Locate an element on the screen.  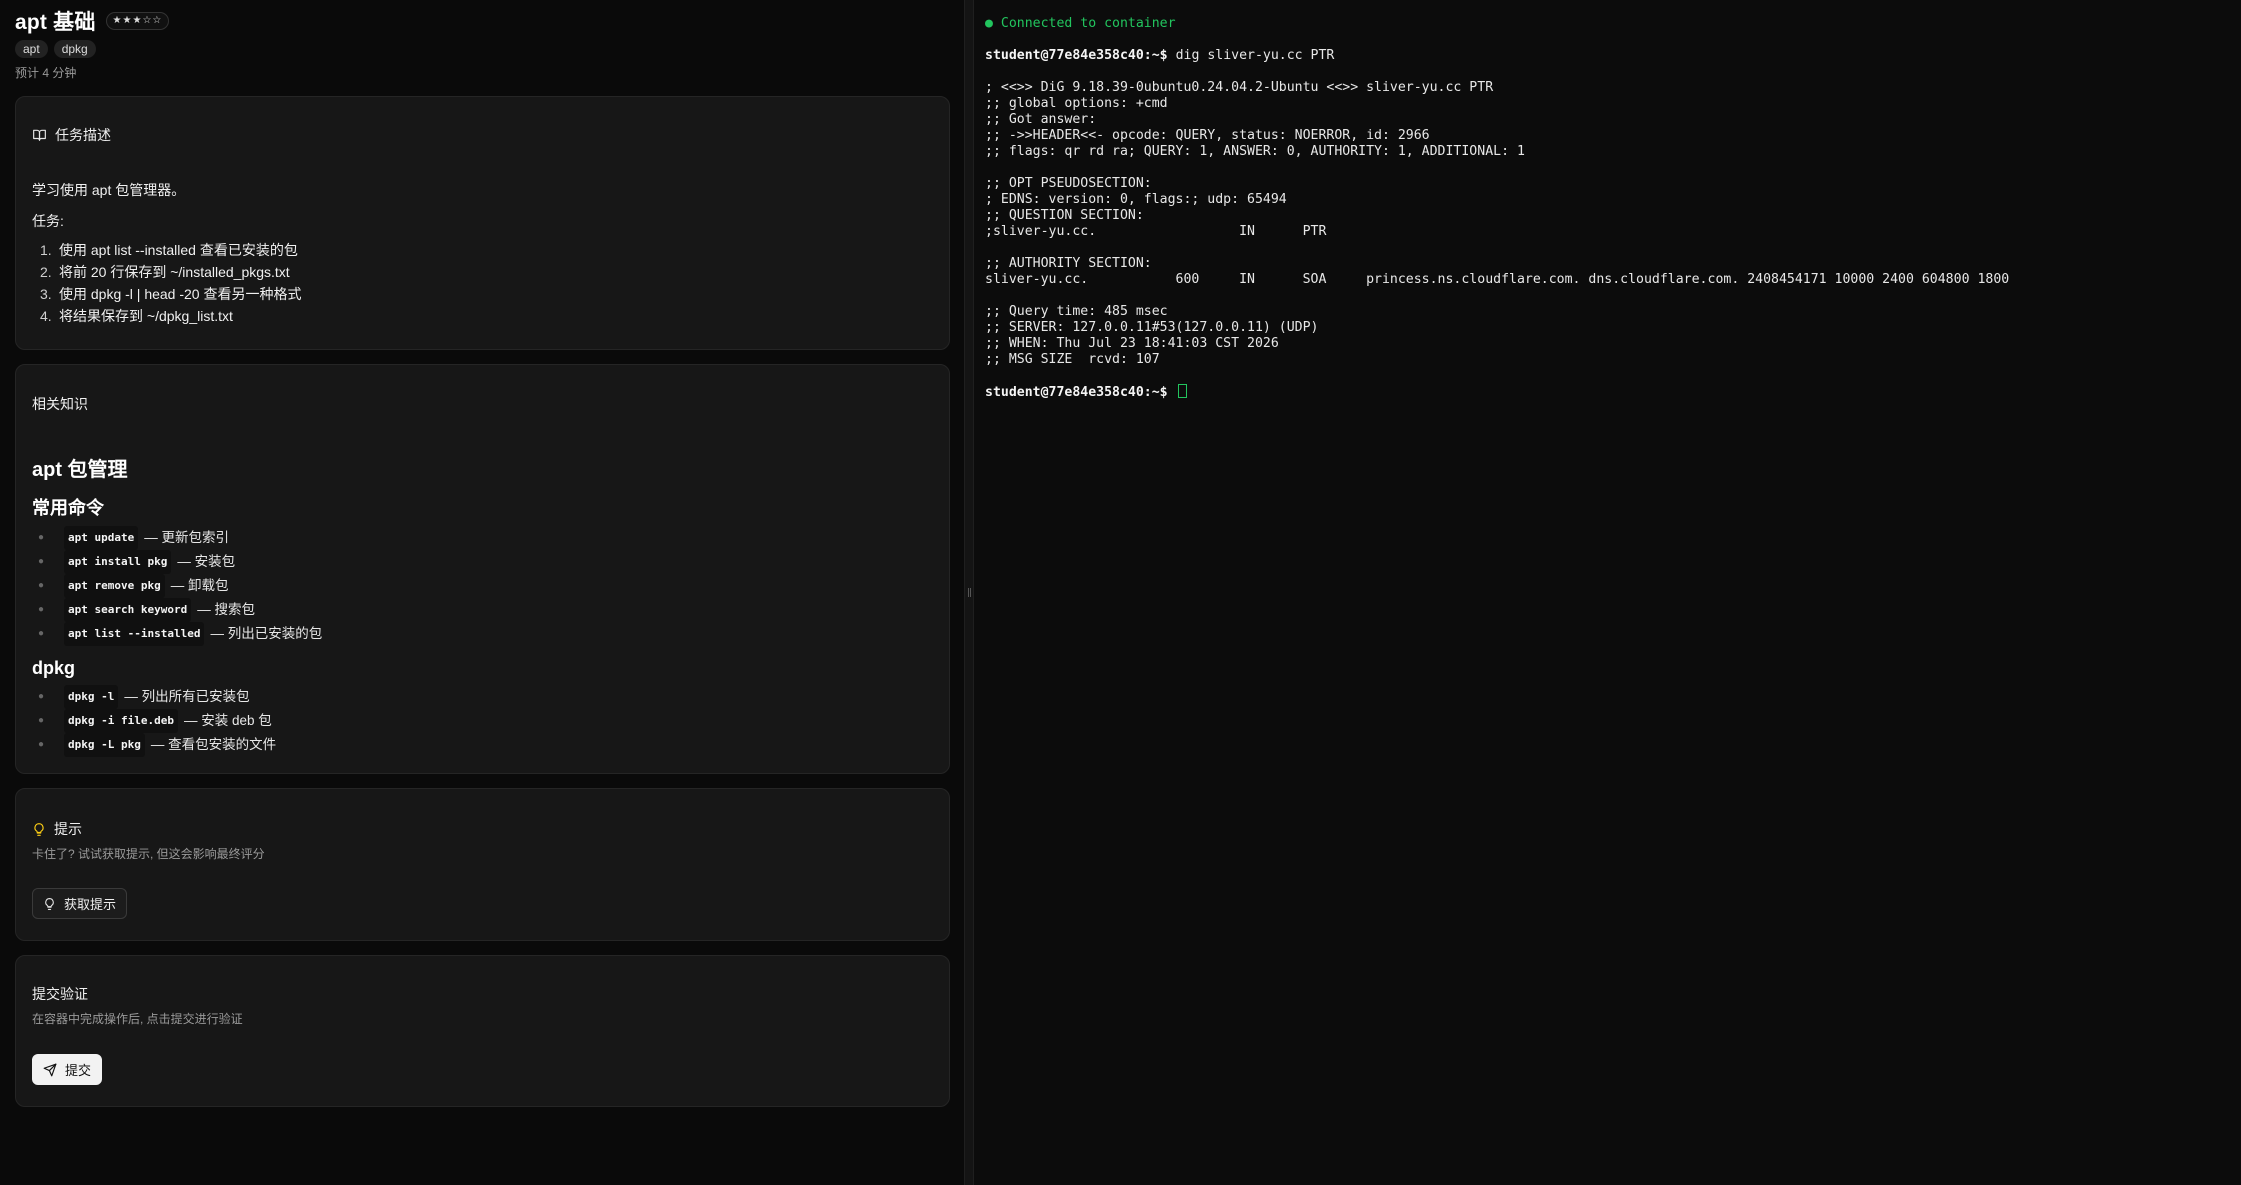
list-item: ● apt list --installed — 列出已安装的包 is located at coordinates (482, 634).